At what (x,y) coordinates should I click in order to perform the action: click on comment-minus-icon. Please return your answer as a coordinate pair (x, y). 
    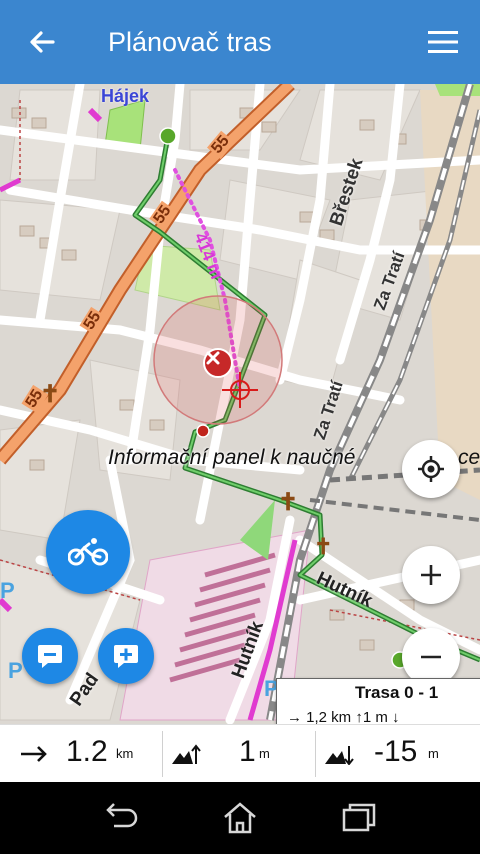
    Looking at the image, I should click on (50, 656).